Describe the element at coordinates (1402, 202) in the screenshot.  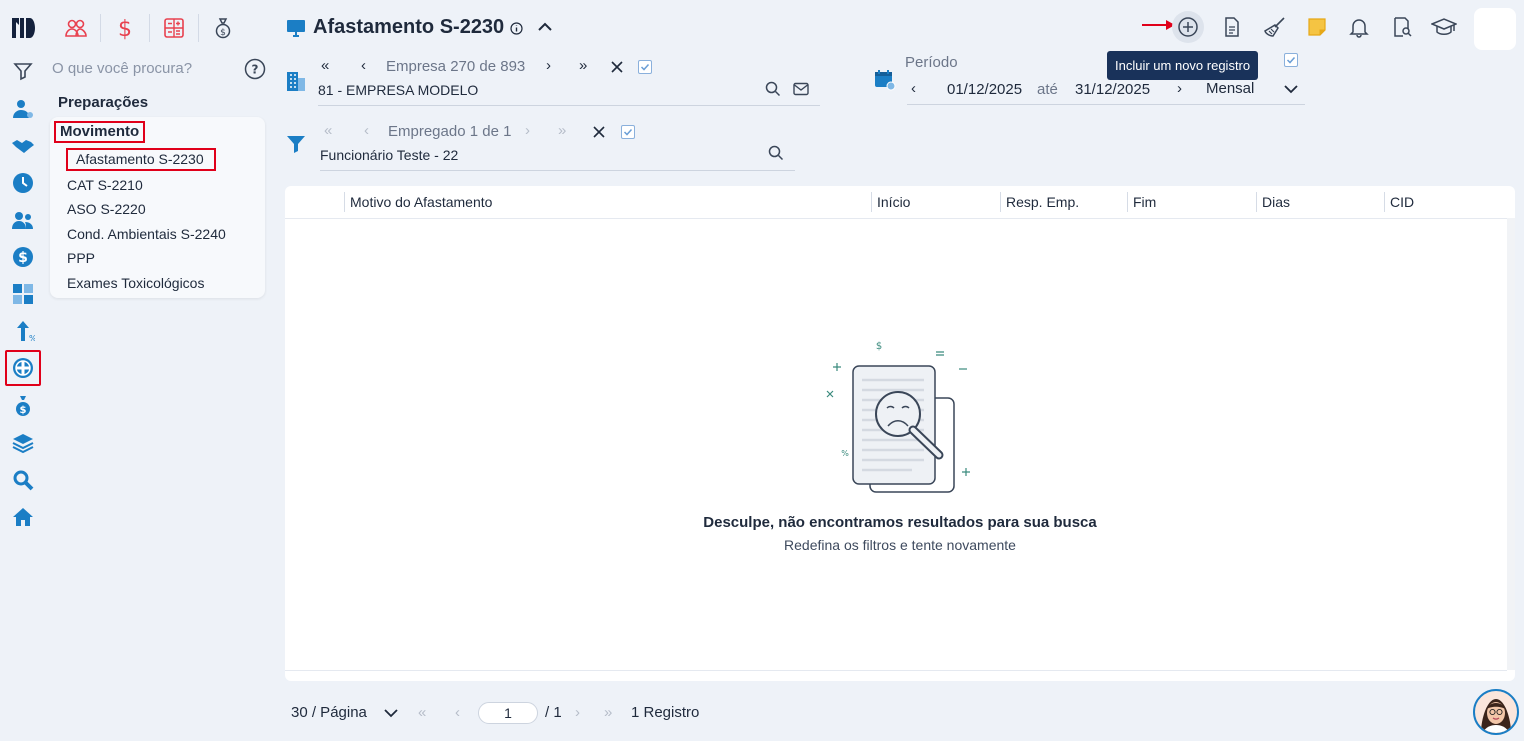
I see `column-header-cid: CID` at that location.